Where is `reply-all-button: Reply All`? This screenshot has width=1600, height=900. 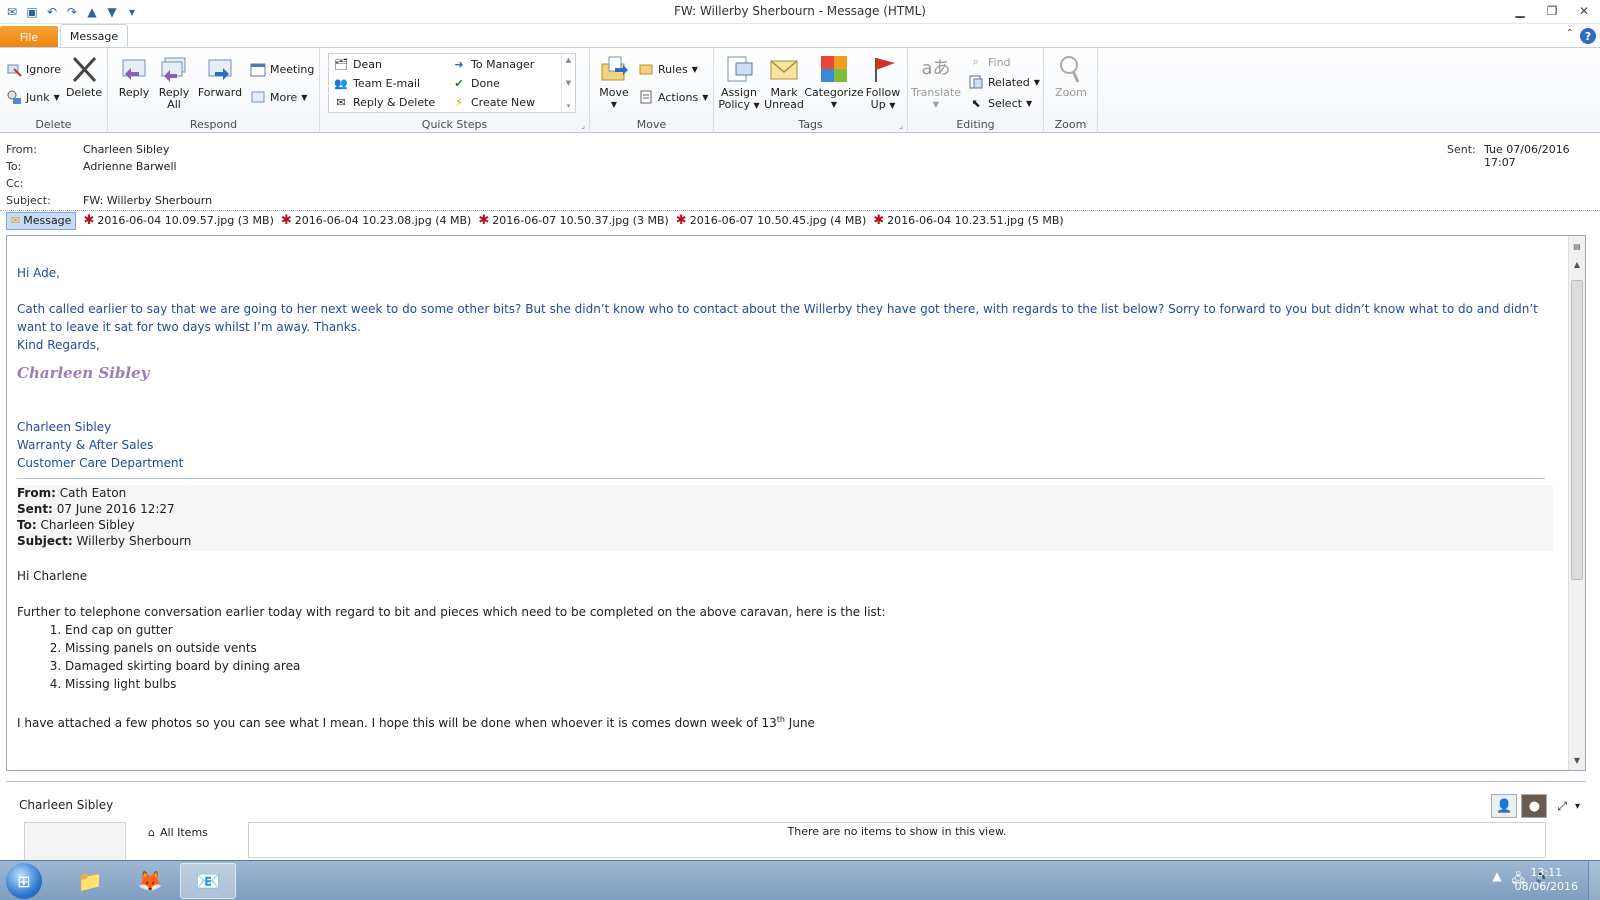
reply-all-button: Reply All is located at coordinates (174, 82).